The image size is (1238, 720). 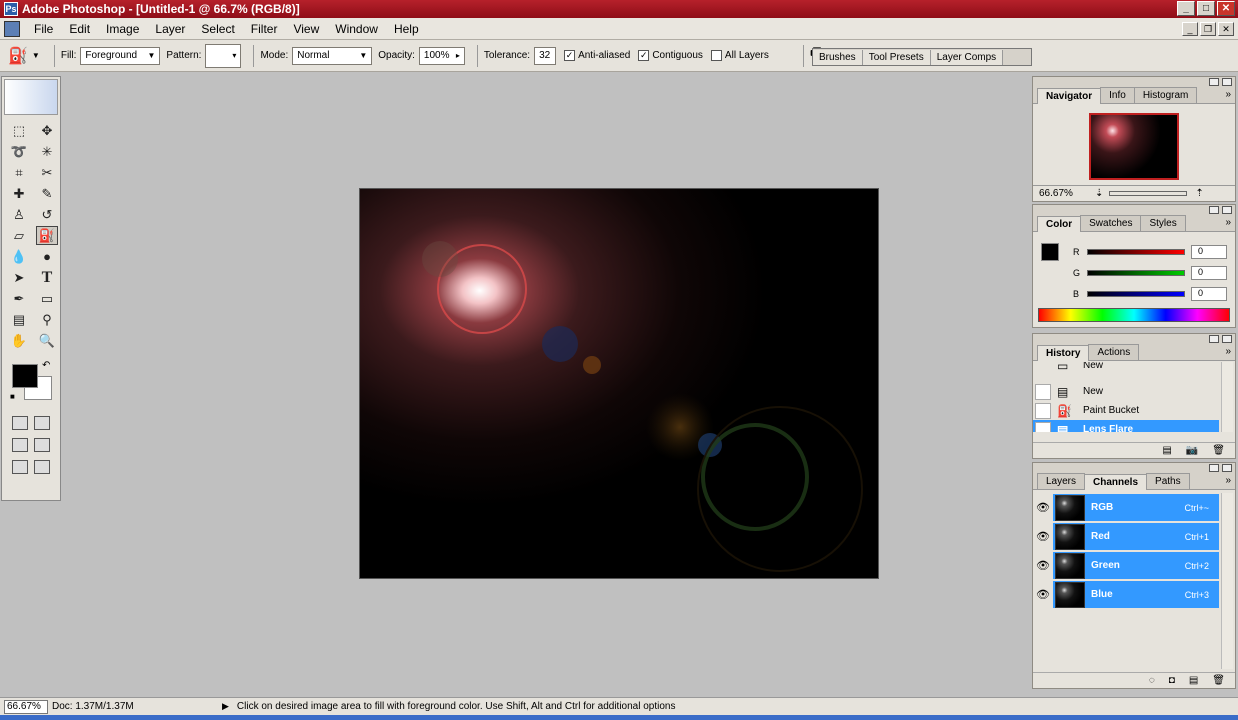 What do you see at coordinates (42, 423) in the screenshot?
I see `quick-mask-mode-button` at bounding box center [42, 423].